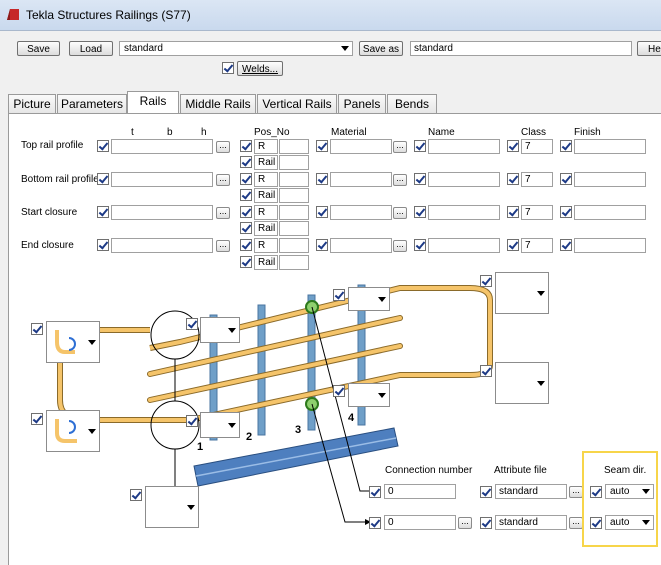 Image resolution: width=661 pixels, height=565 pixels. Describe the element at coordinates (38, 48) in the screenshot. I see `save-button: Save` at that location.